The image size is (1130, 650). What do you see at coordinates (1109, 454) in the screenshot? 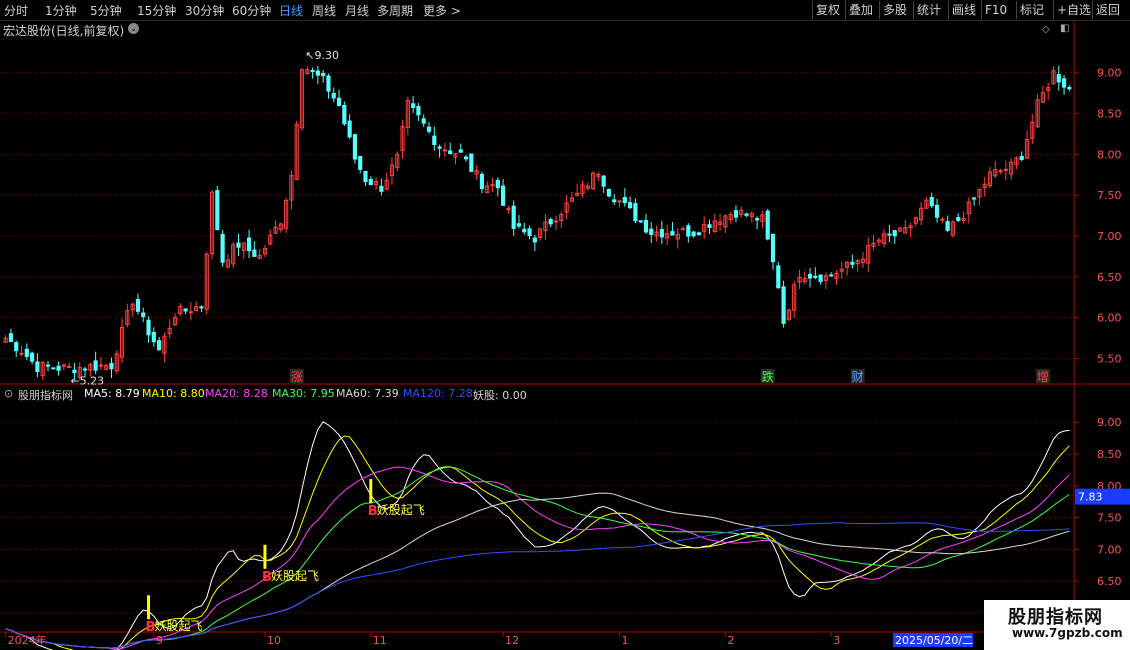
I see `ind-ytick-label: 8.50` at bounding box center [1109, 454].